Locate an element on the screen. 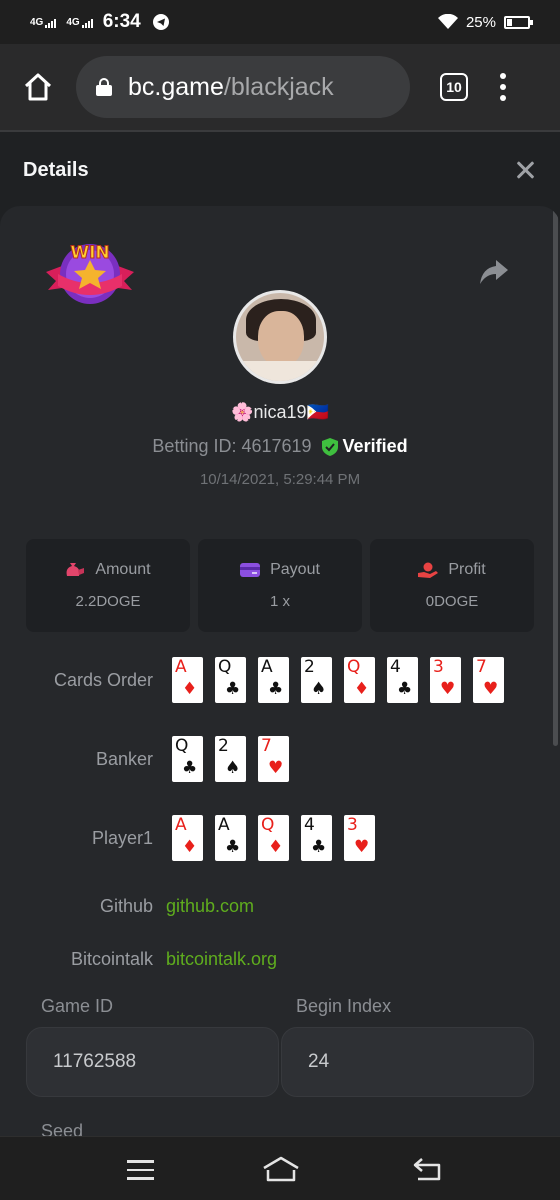 This screenshot has width=560, height=1200. bitcointalk-row: Bitcointalk bitcointalk.org is located at coordinates (138, 959).